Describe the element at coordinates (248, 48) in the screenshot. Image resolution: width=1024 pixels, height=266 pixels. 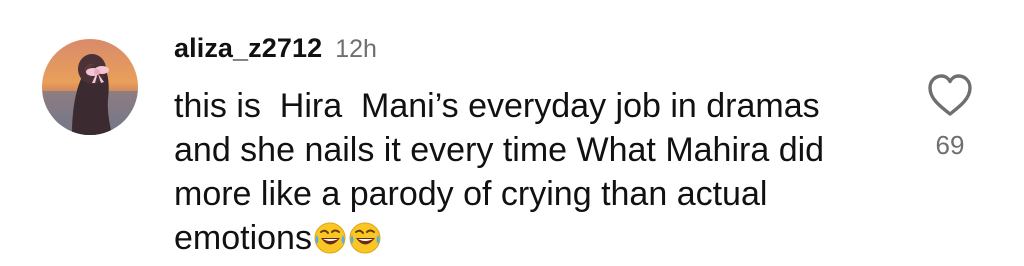
I see `username: aliza_z2712` at that location.